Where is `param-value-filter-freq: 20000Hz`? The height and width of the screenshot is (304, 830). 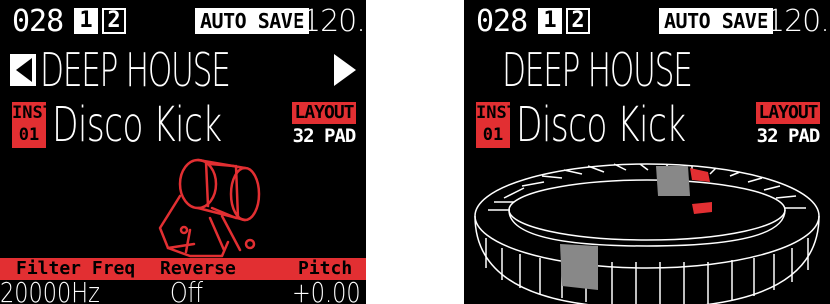
param-value-filter-freq: 20000Hz is located at coordinates (50, 291).